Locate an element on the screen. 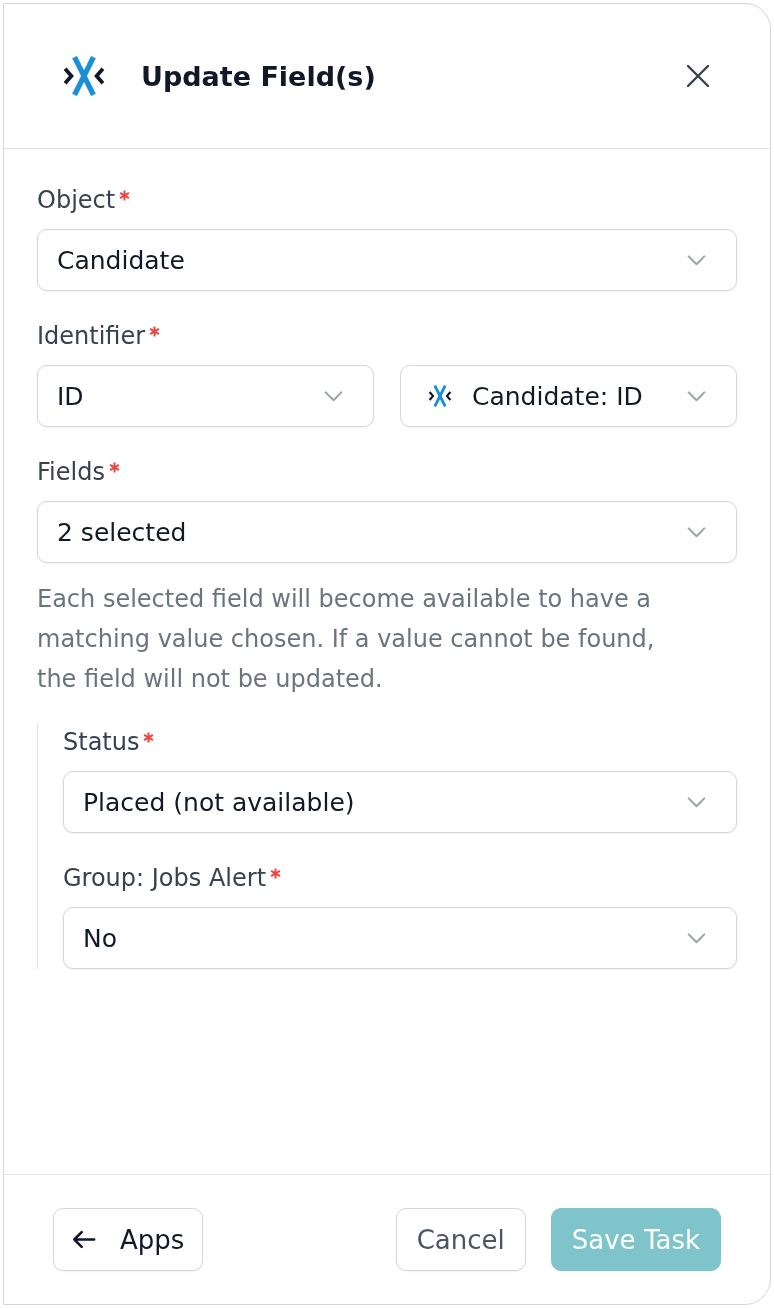  close-icon is located at coordinates (698, 76).